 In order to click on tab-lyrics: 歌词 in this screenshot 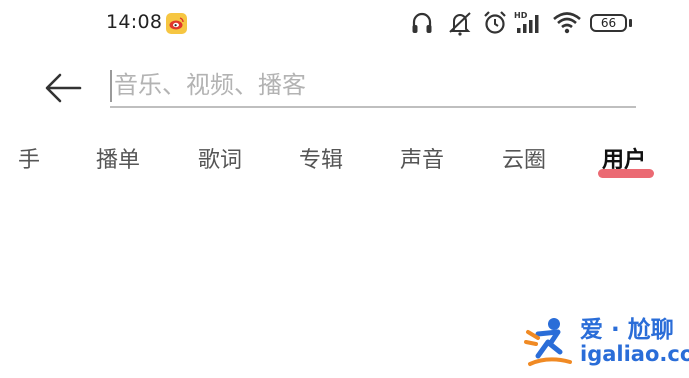, I will do `click(220, 158)`.